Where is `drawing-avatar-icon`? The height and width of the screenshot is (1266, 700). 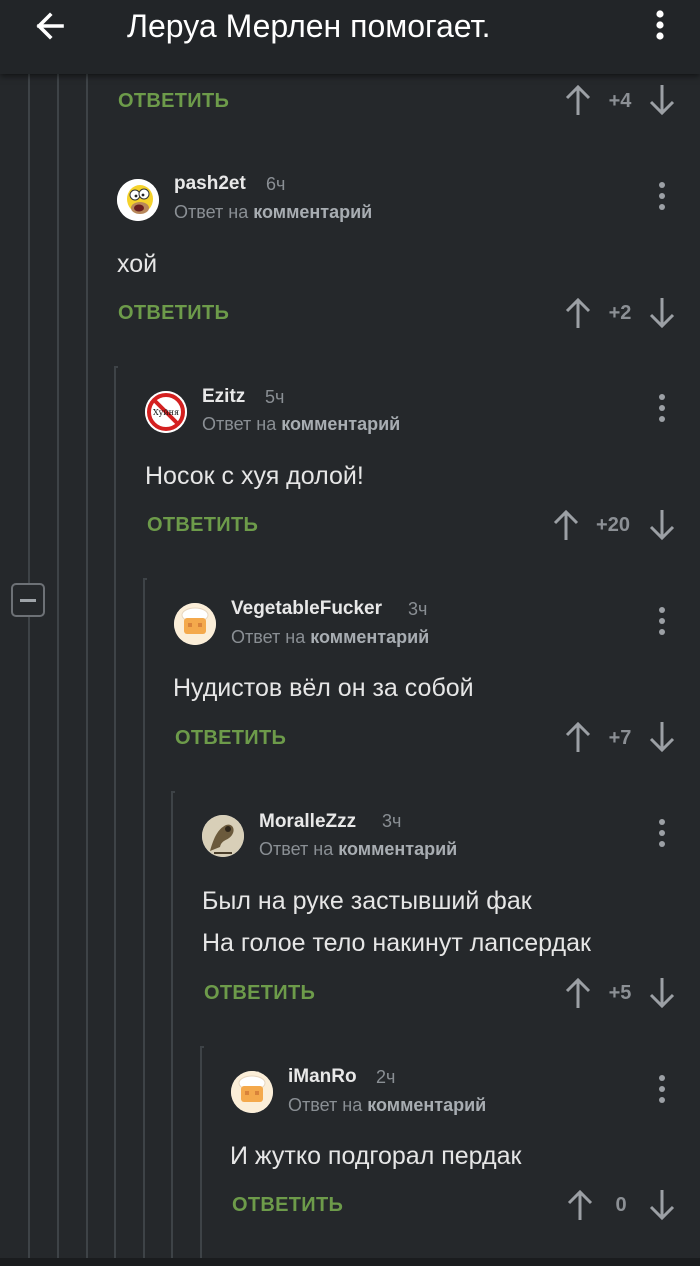
drawing-avatar-icon is located at coordinates (223, 836).